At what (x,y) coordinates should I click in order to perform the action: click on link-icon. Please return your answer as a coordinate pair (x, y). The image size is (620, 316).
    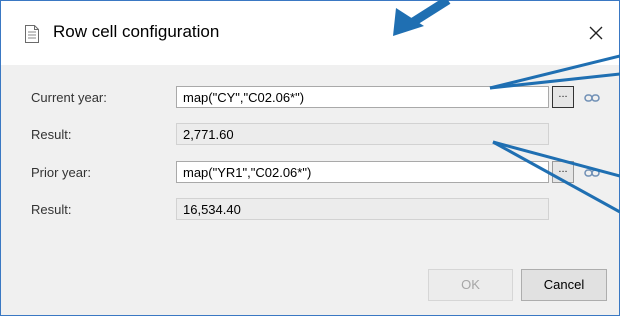
    Looking at the image, I should click on (592, 98).